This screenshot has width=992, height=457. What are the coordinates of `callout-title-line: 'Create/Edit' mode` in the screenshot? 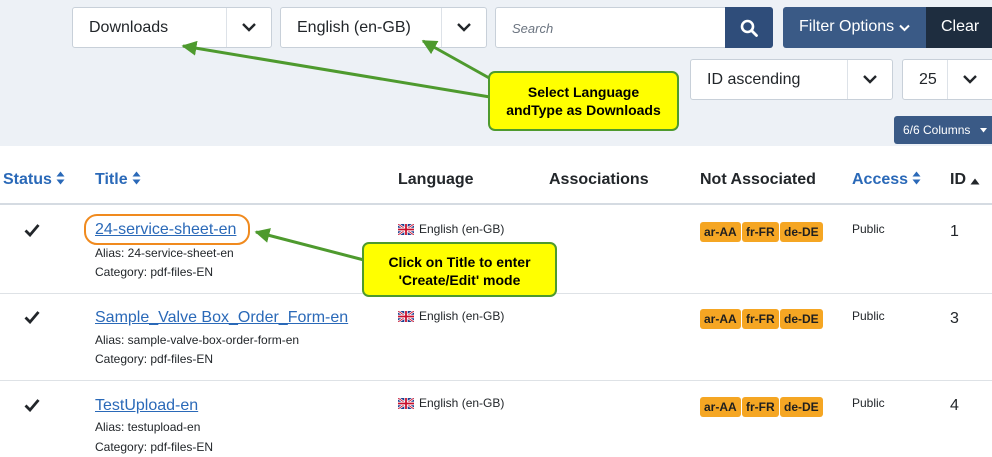 It's located at (459, 280).